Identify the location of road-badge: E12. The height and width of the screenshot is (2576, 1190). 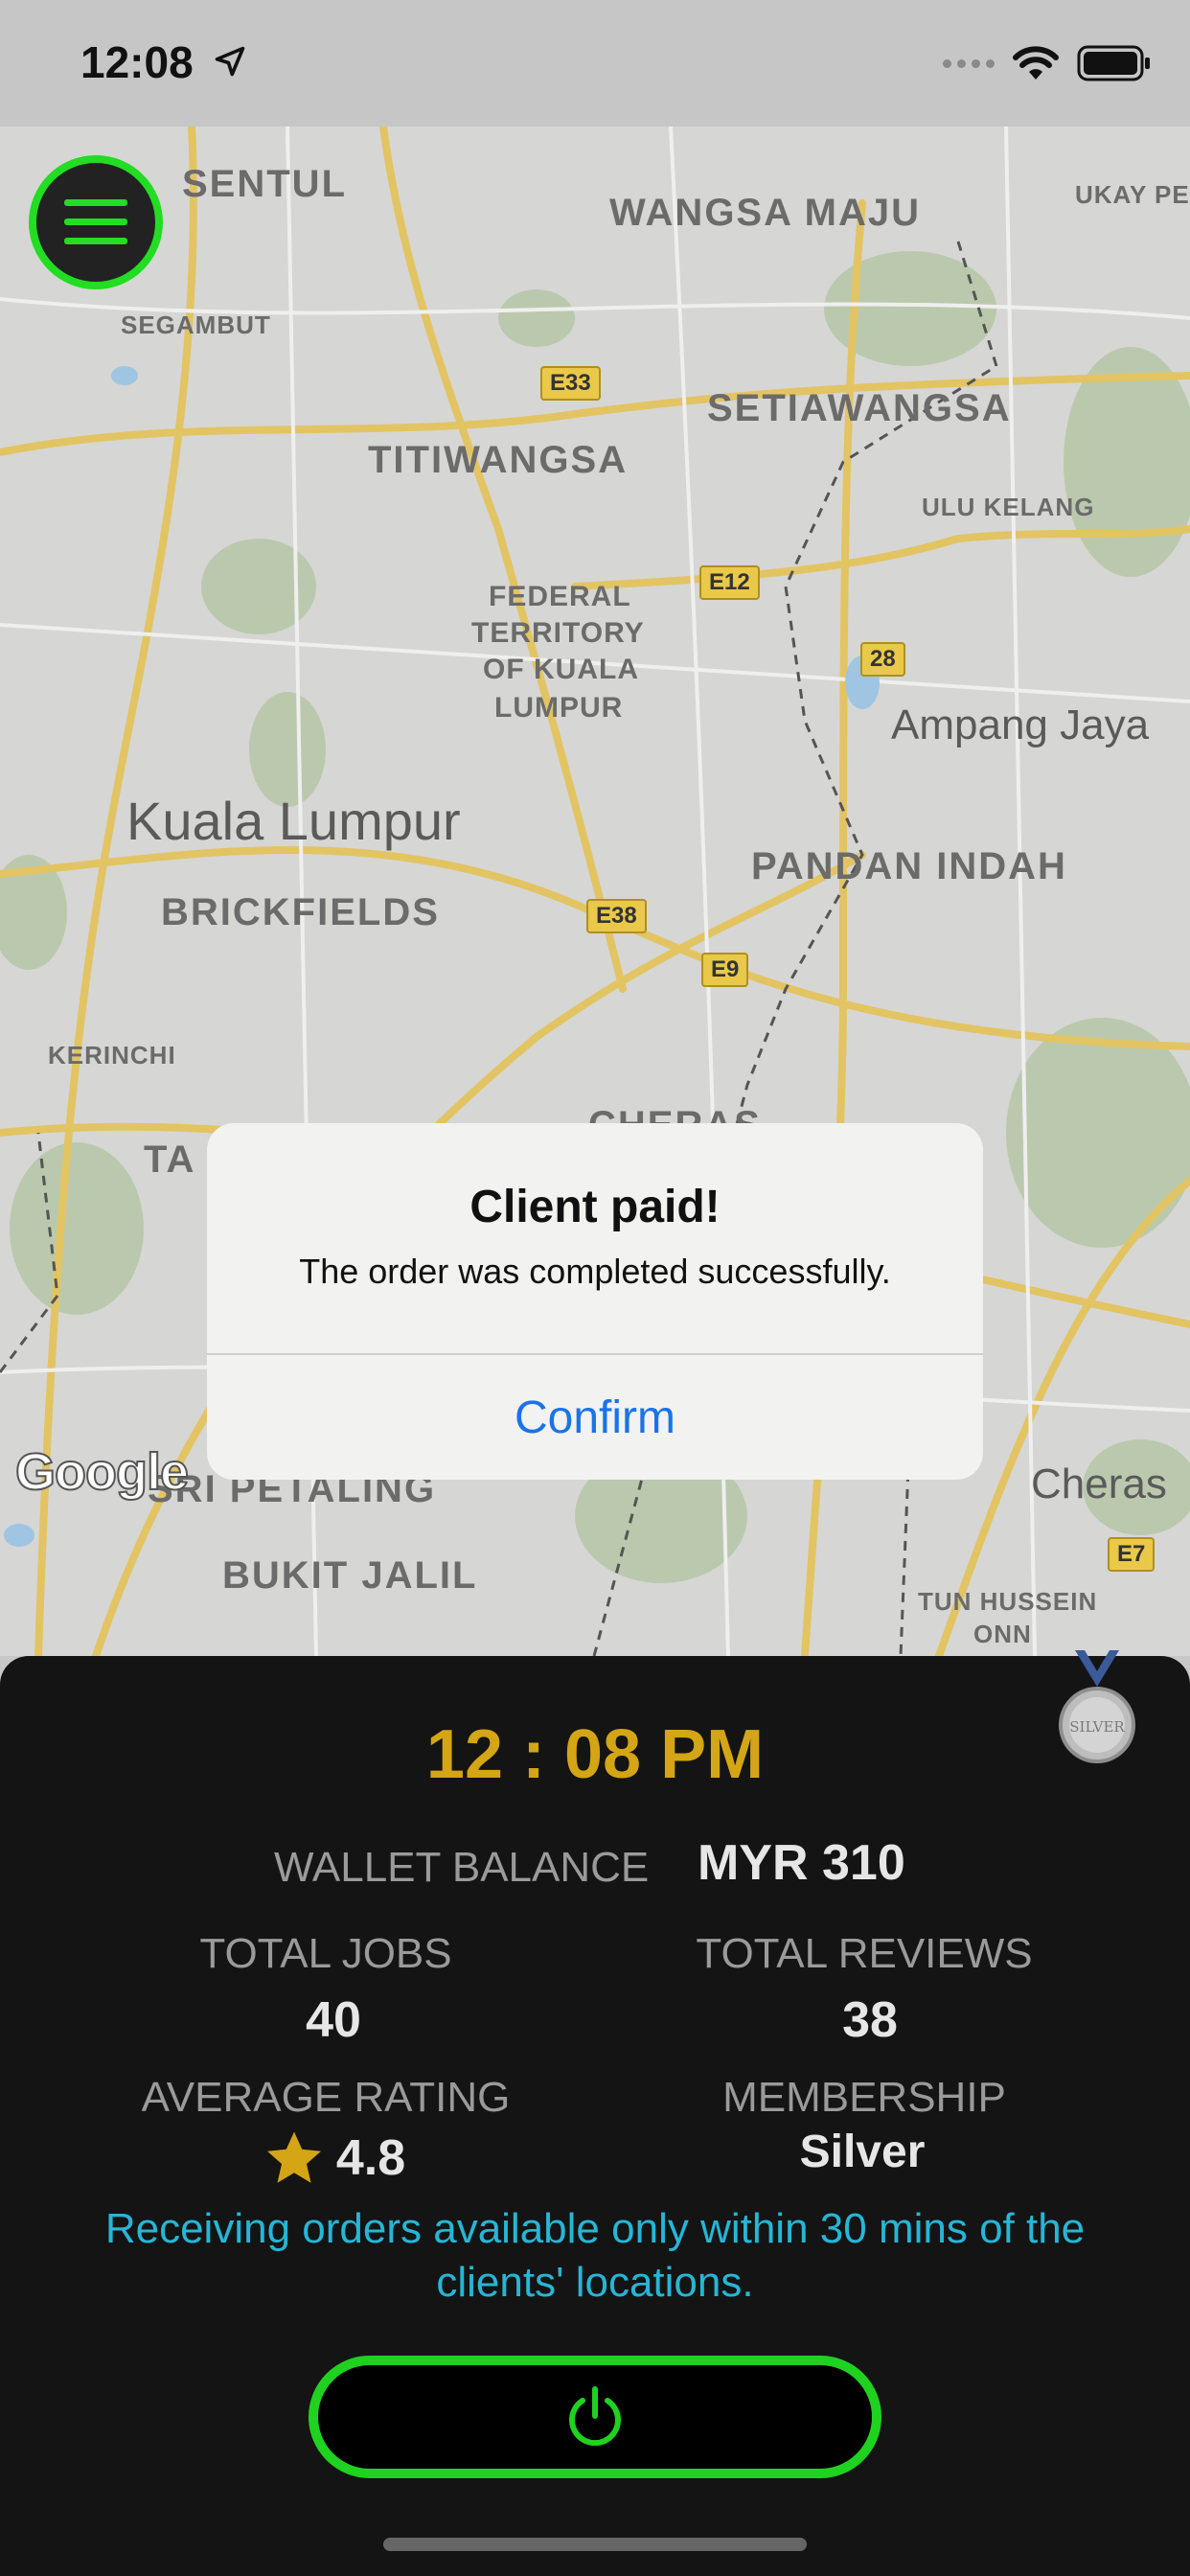
(730, 582).